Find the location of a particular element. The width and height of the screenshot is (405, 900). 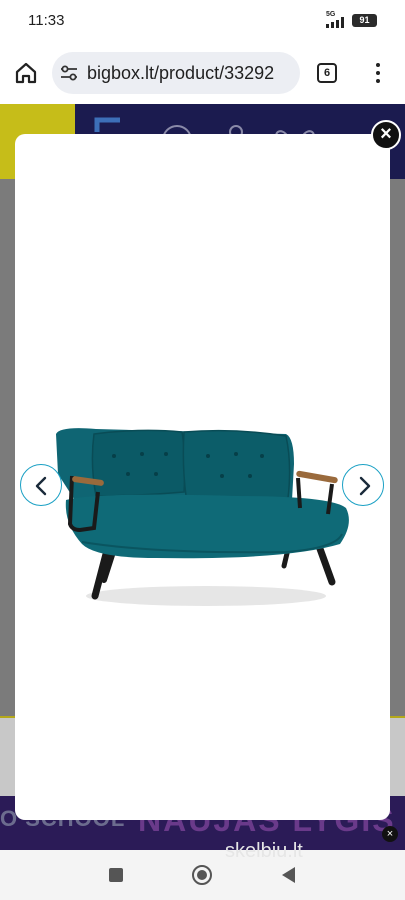

home-icon is located at coordinates (26, 73).